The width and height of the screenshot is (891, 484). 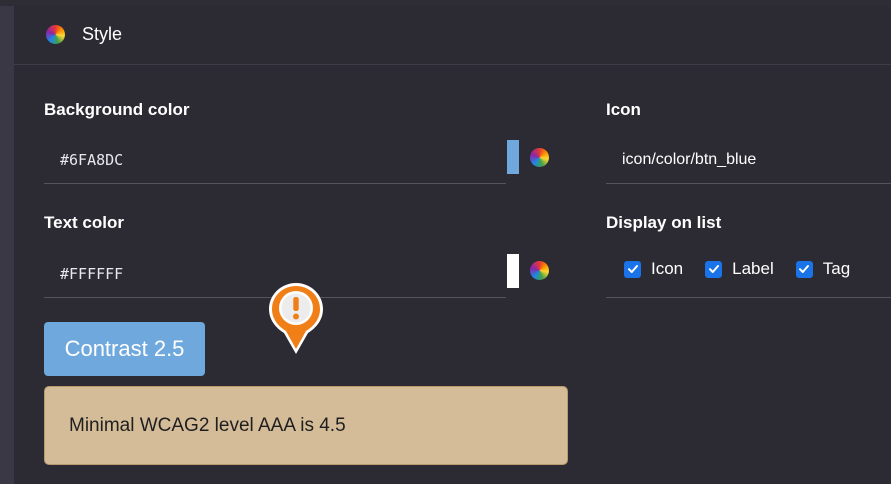 I want to click on icon-input: icon/color/btn_blue, so click(x=748, y=160).